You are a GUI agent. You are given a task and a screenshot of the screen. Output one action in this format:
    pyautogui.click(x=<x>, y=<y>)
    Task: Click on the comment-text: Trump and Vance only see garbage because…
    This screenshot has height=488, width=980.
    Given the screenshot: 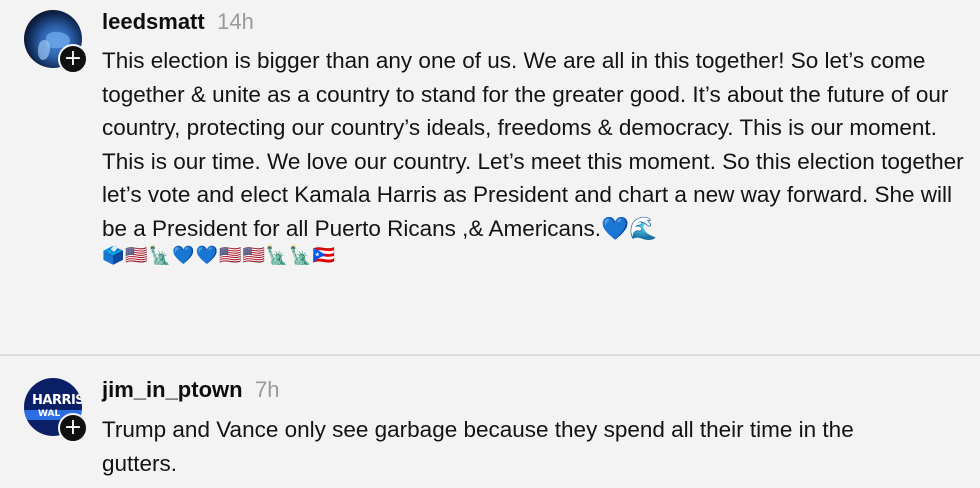 What is the action you would take?
    pyautogui.click(x=478, y=446)
    